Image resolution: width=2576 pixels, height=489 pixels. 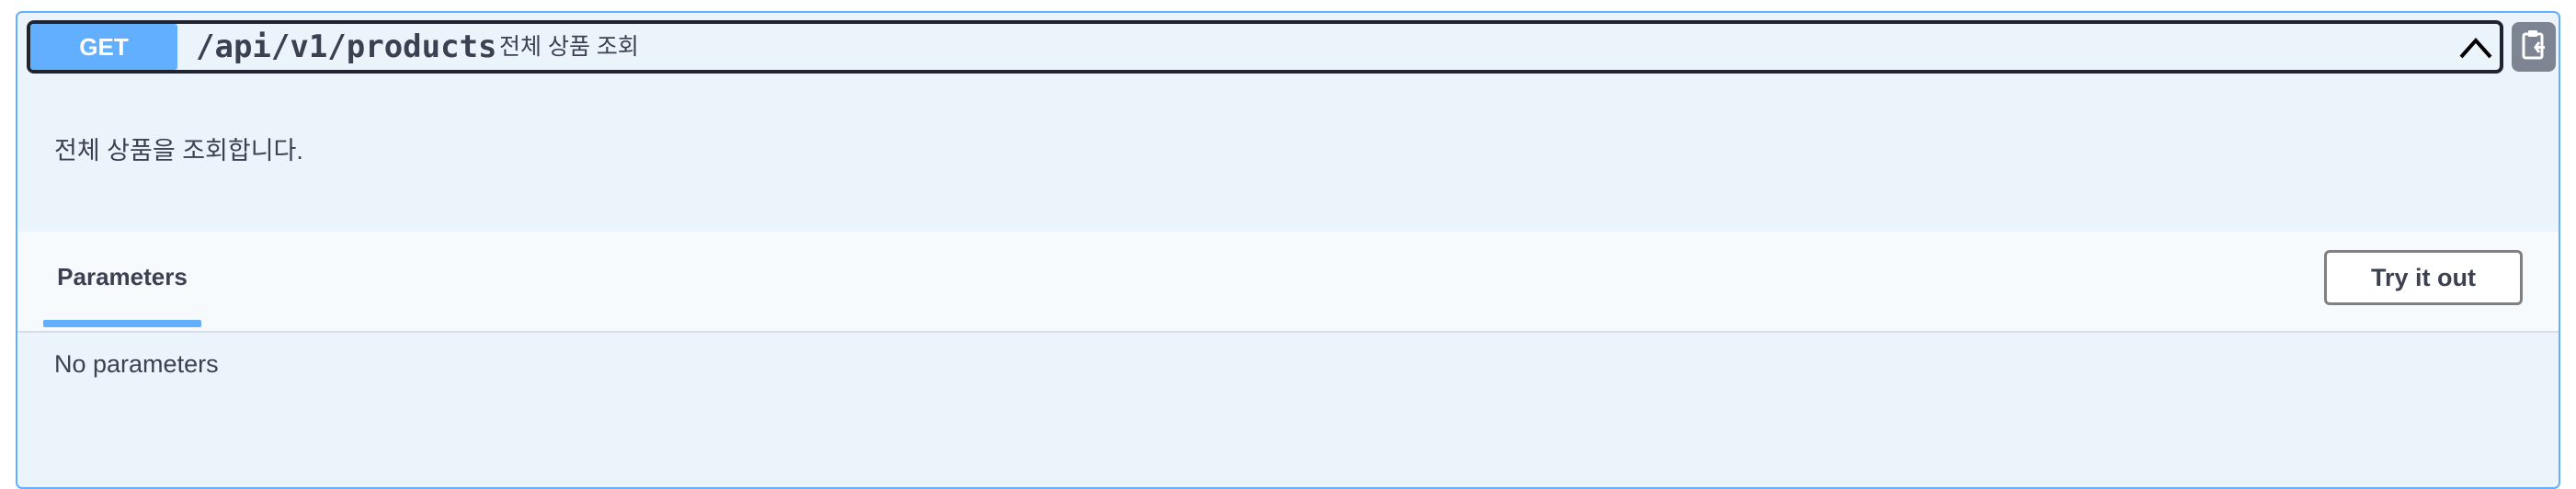 I want to click on no-parameters-message: No parameters, so click(x=136, y=364).